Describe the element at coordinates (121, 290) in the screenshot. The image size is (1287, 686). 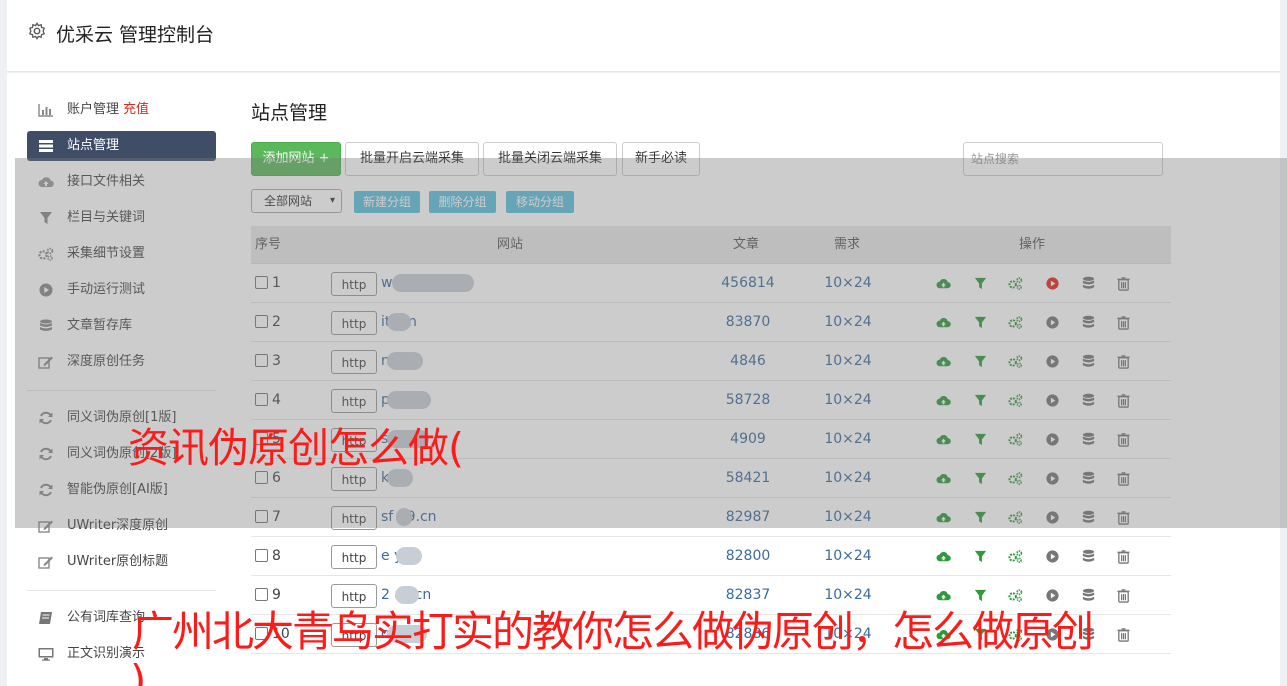
I see `sidebar-item-manual-run: 手动运行测试` at that location.